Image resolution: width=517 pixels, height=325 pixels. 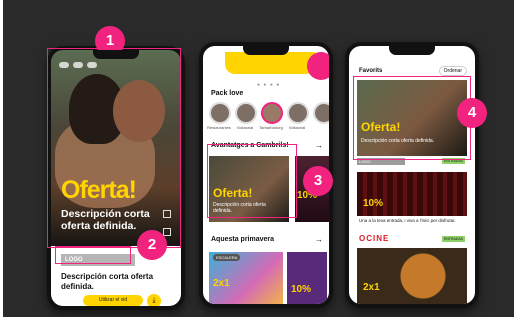 I want to click on callout-badge-3: 3, so click(x=318, y=181).